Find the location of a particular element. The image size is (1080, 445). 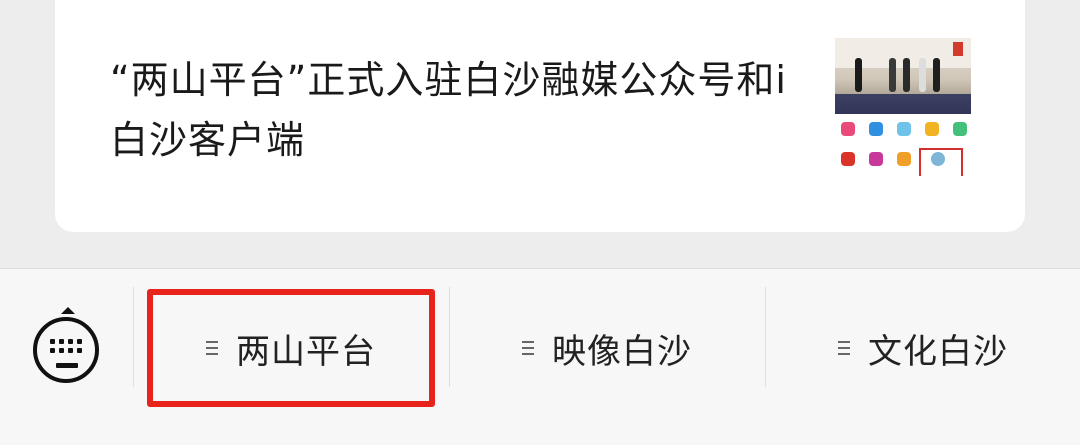

keyboard-icon is located at coordinates (66, 345).